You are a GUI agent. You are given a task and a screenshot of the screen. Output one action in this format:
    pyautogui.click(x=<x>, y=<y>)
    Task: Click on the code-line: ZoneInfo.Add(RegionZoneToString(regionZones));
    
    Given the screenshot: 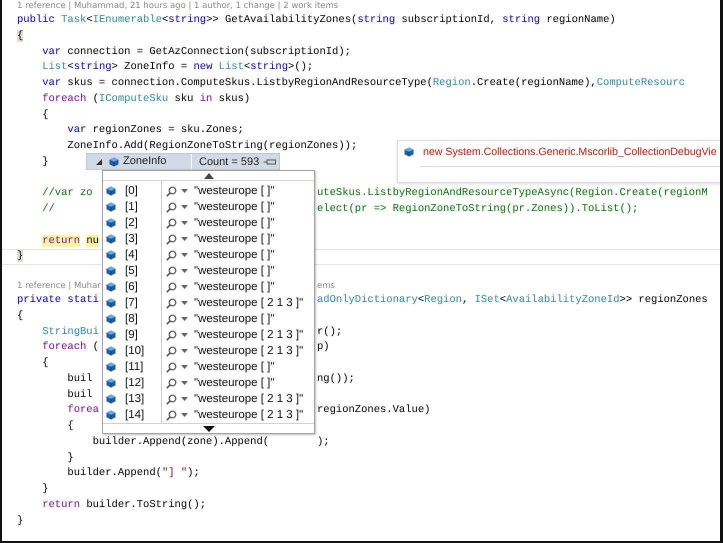 What is the action you would take?
    pyautogui.click(x=212, y=146)
    